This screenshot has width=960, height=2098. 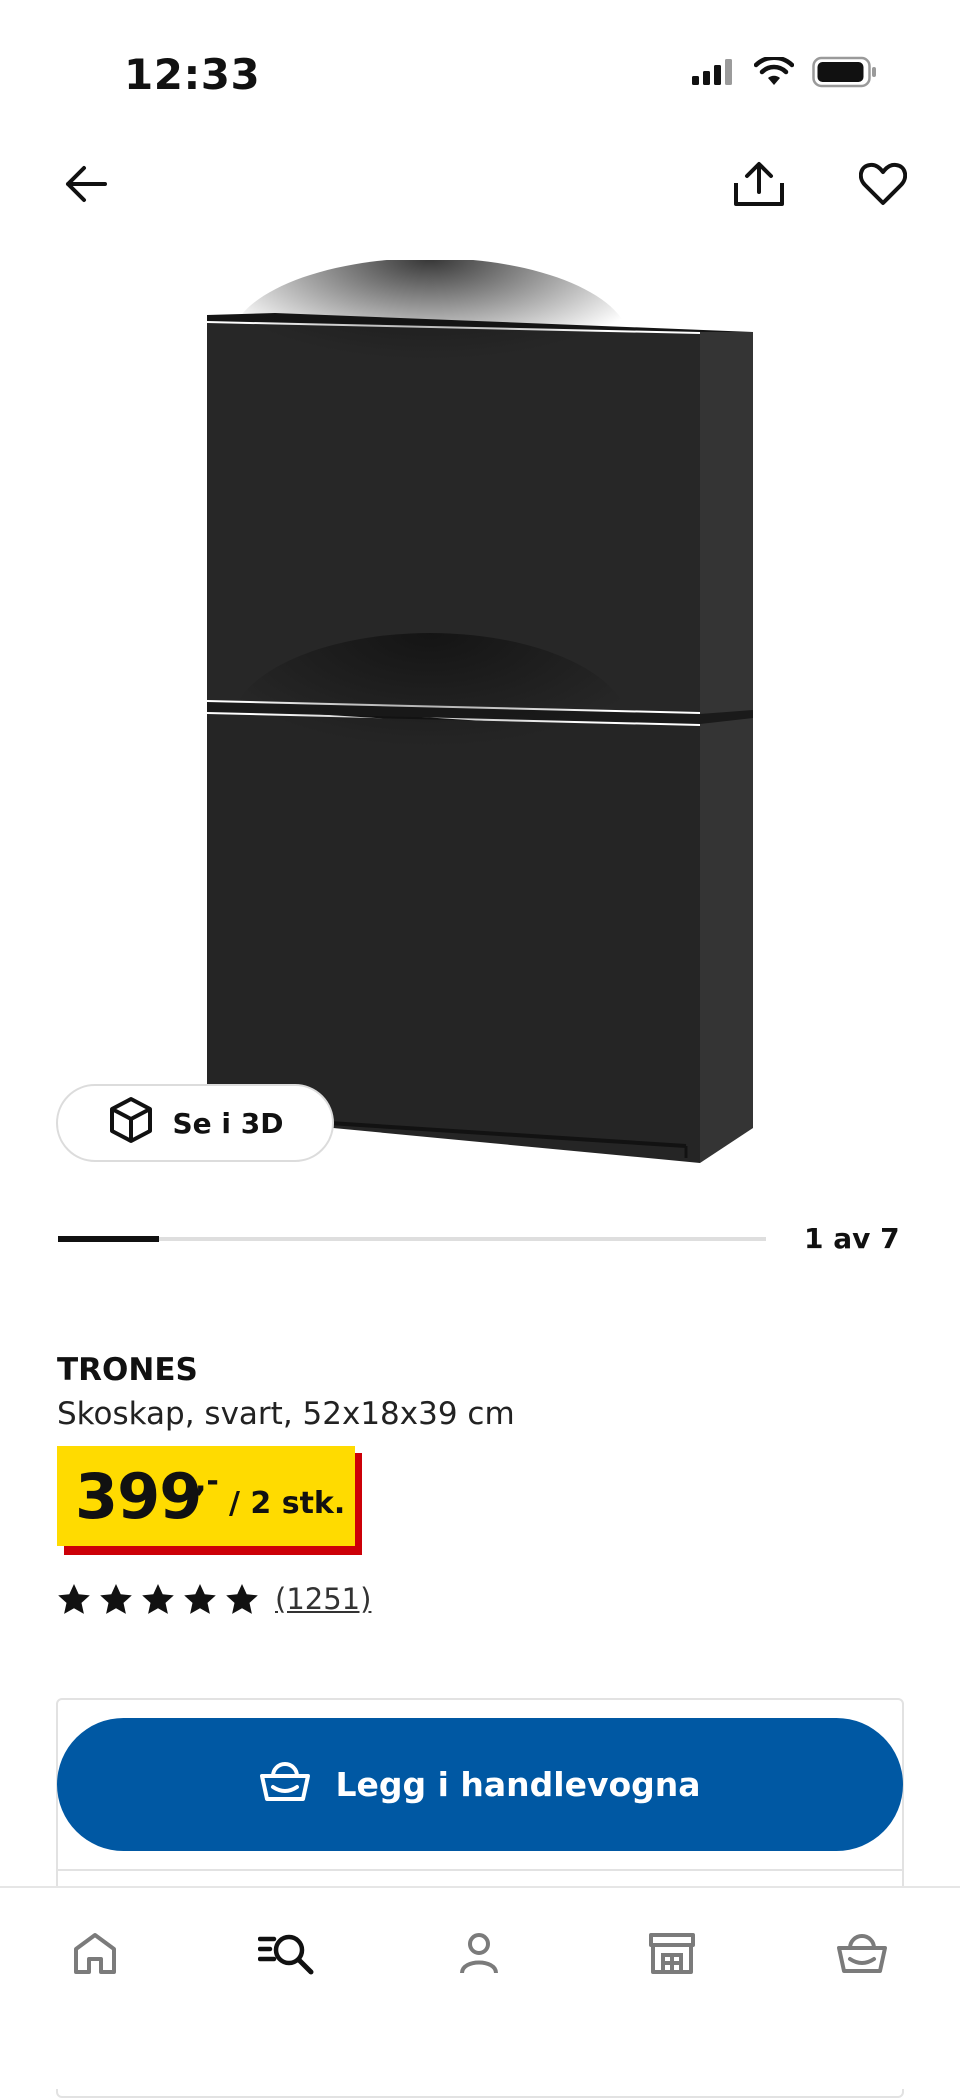 What do you see at coordinates (127, 1370) in the screenshot?
I see `product-name: TRONES` at bounding box center [127, 1370].